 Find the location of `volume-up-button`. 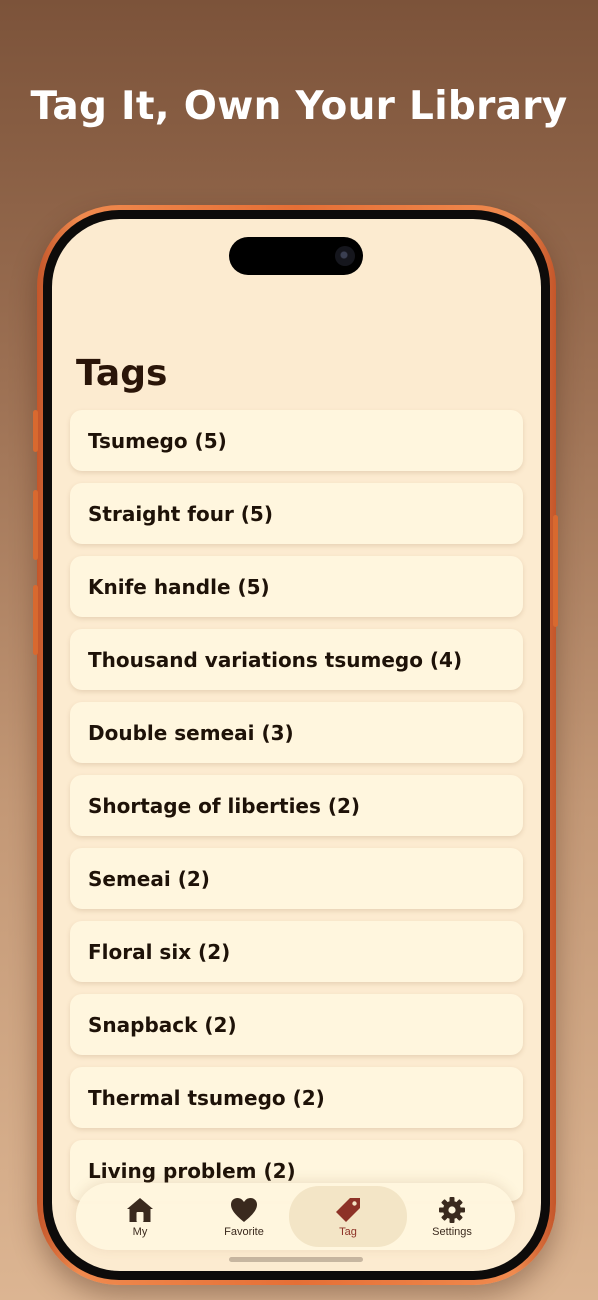

volume-up-button is located at coordinates (35, 525).